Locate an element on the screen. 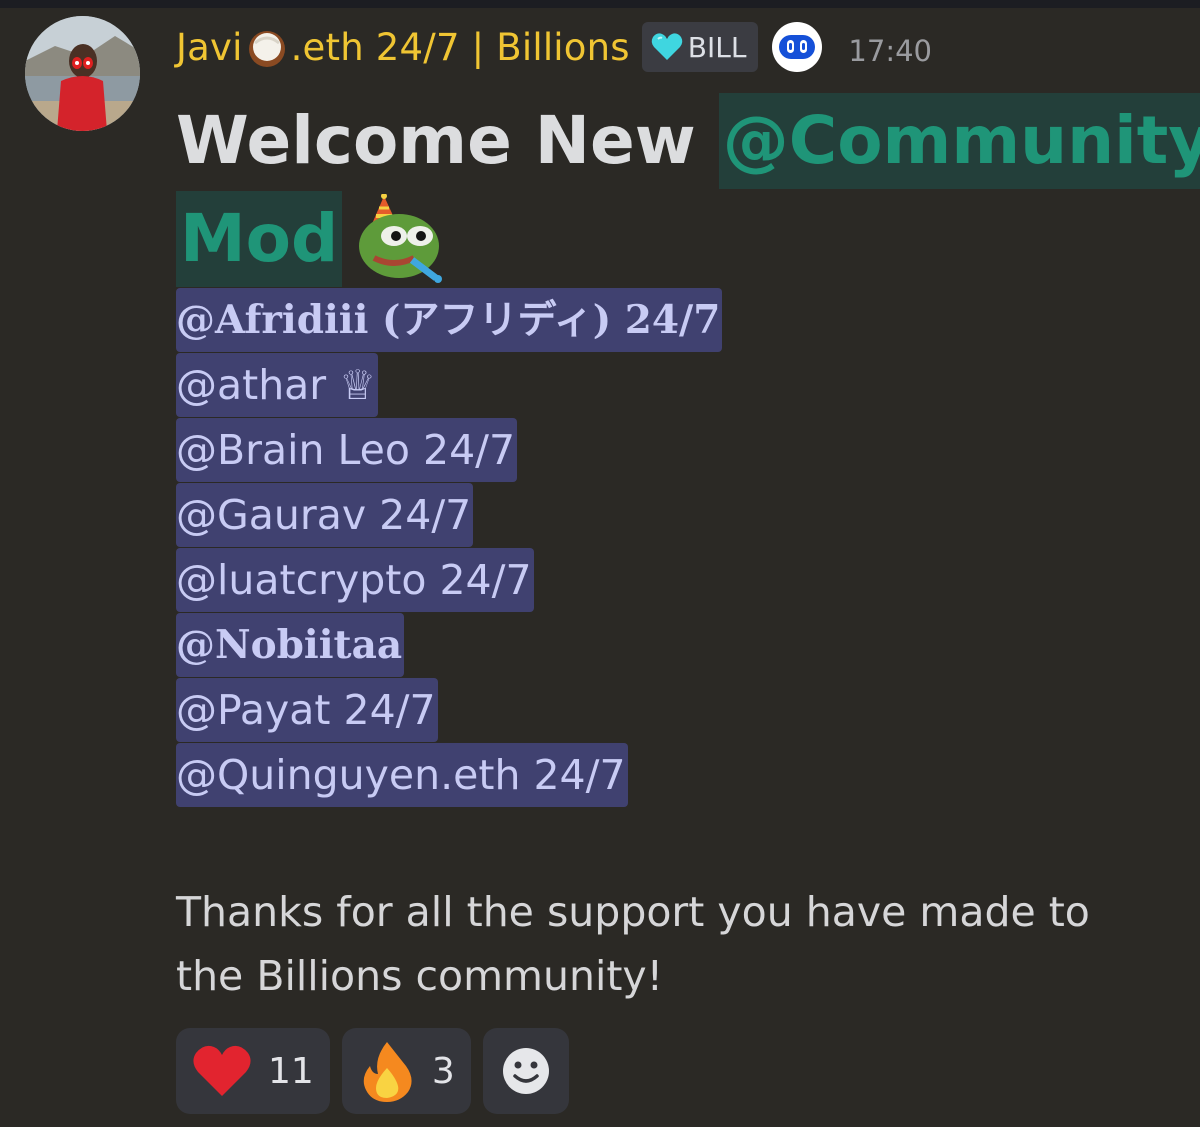 This screenshot has height=1127, width=1200. user-mention: @Quinguyen.eth 24/7 is located at coordinates (402, 775).